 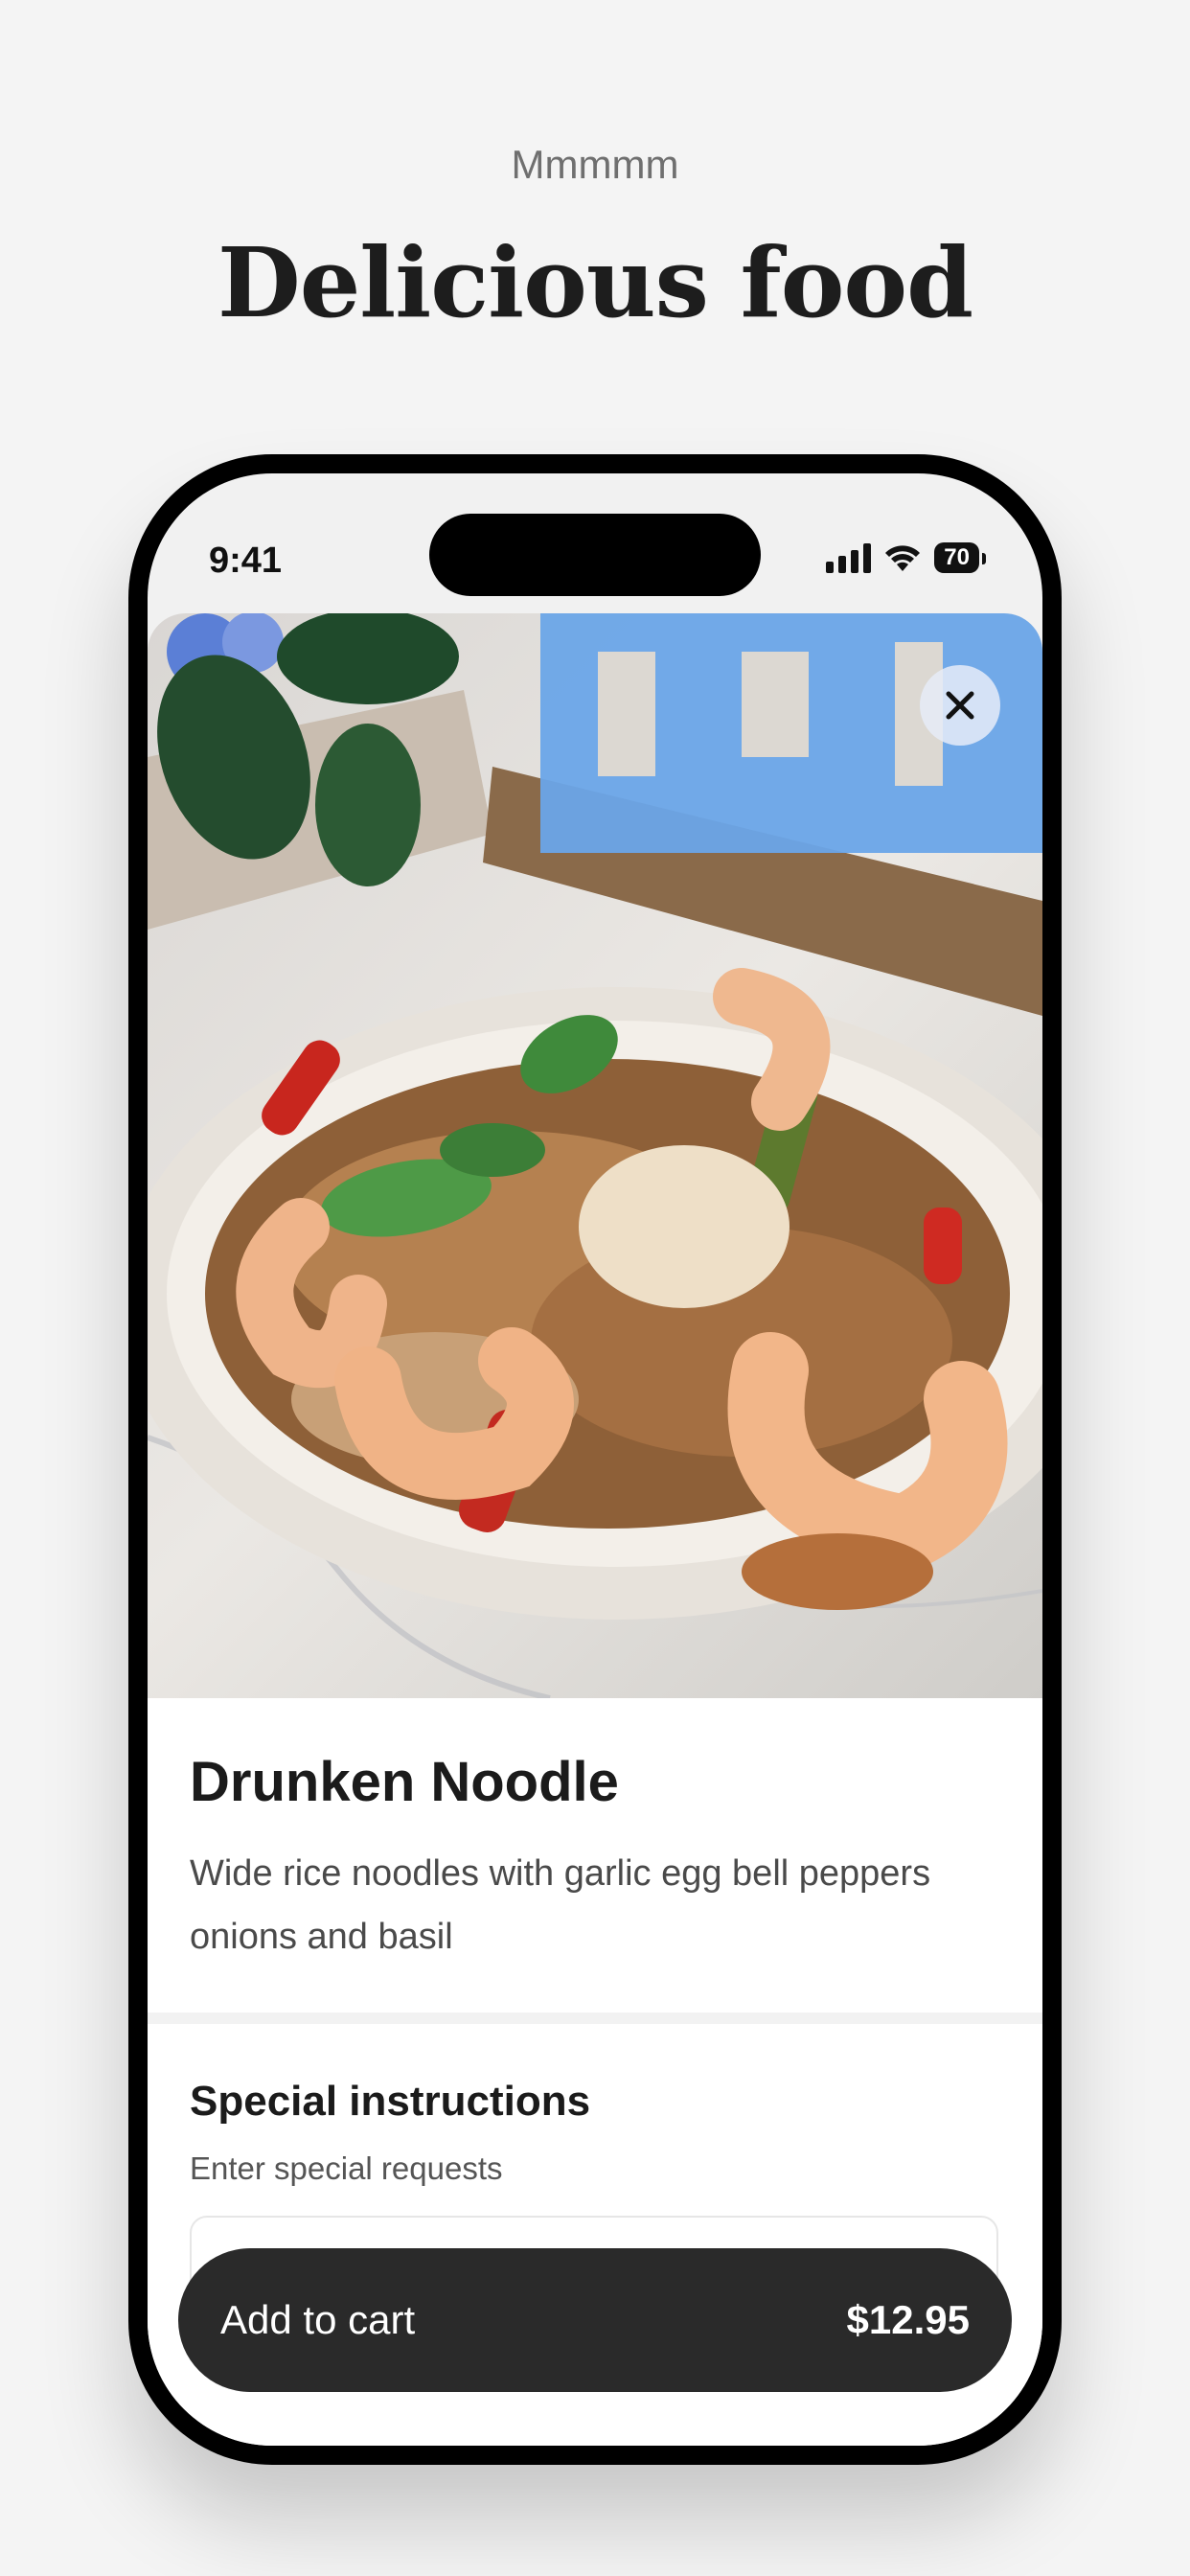 What do you see at coordinates (246, 560) in the screenshot?
I see `status-time: 9:41` at bounding box center [246, 560].